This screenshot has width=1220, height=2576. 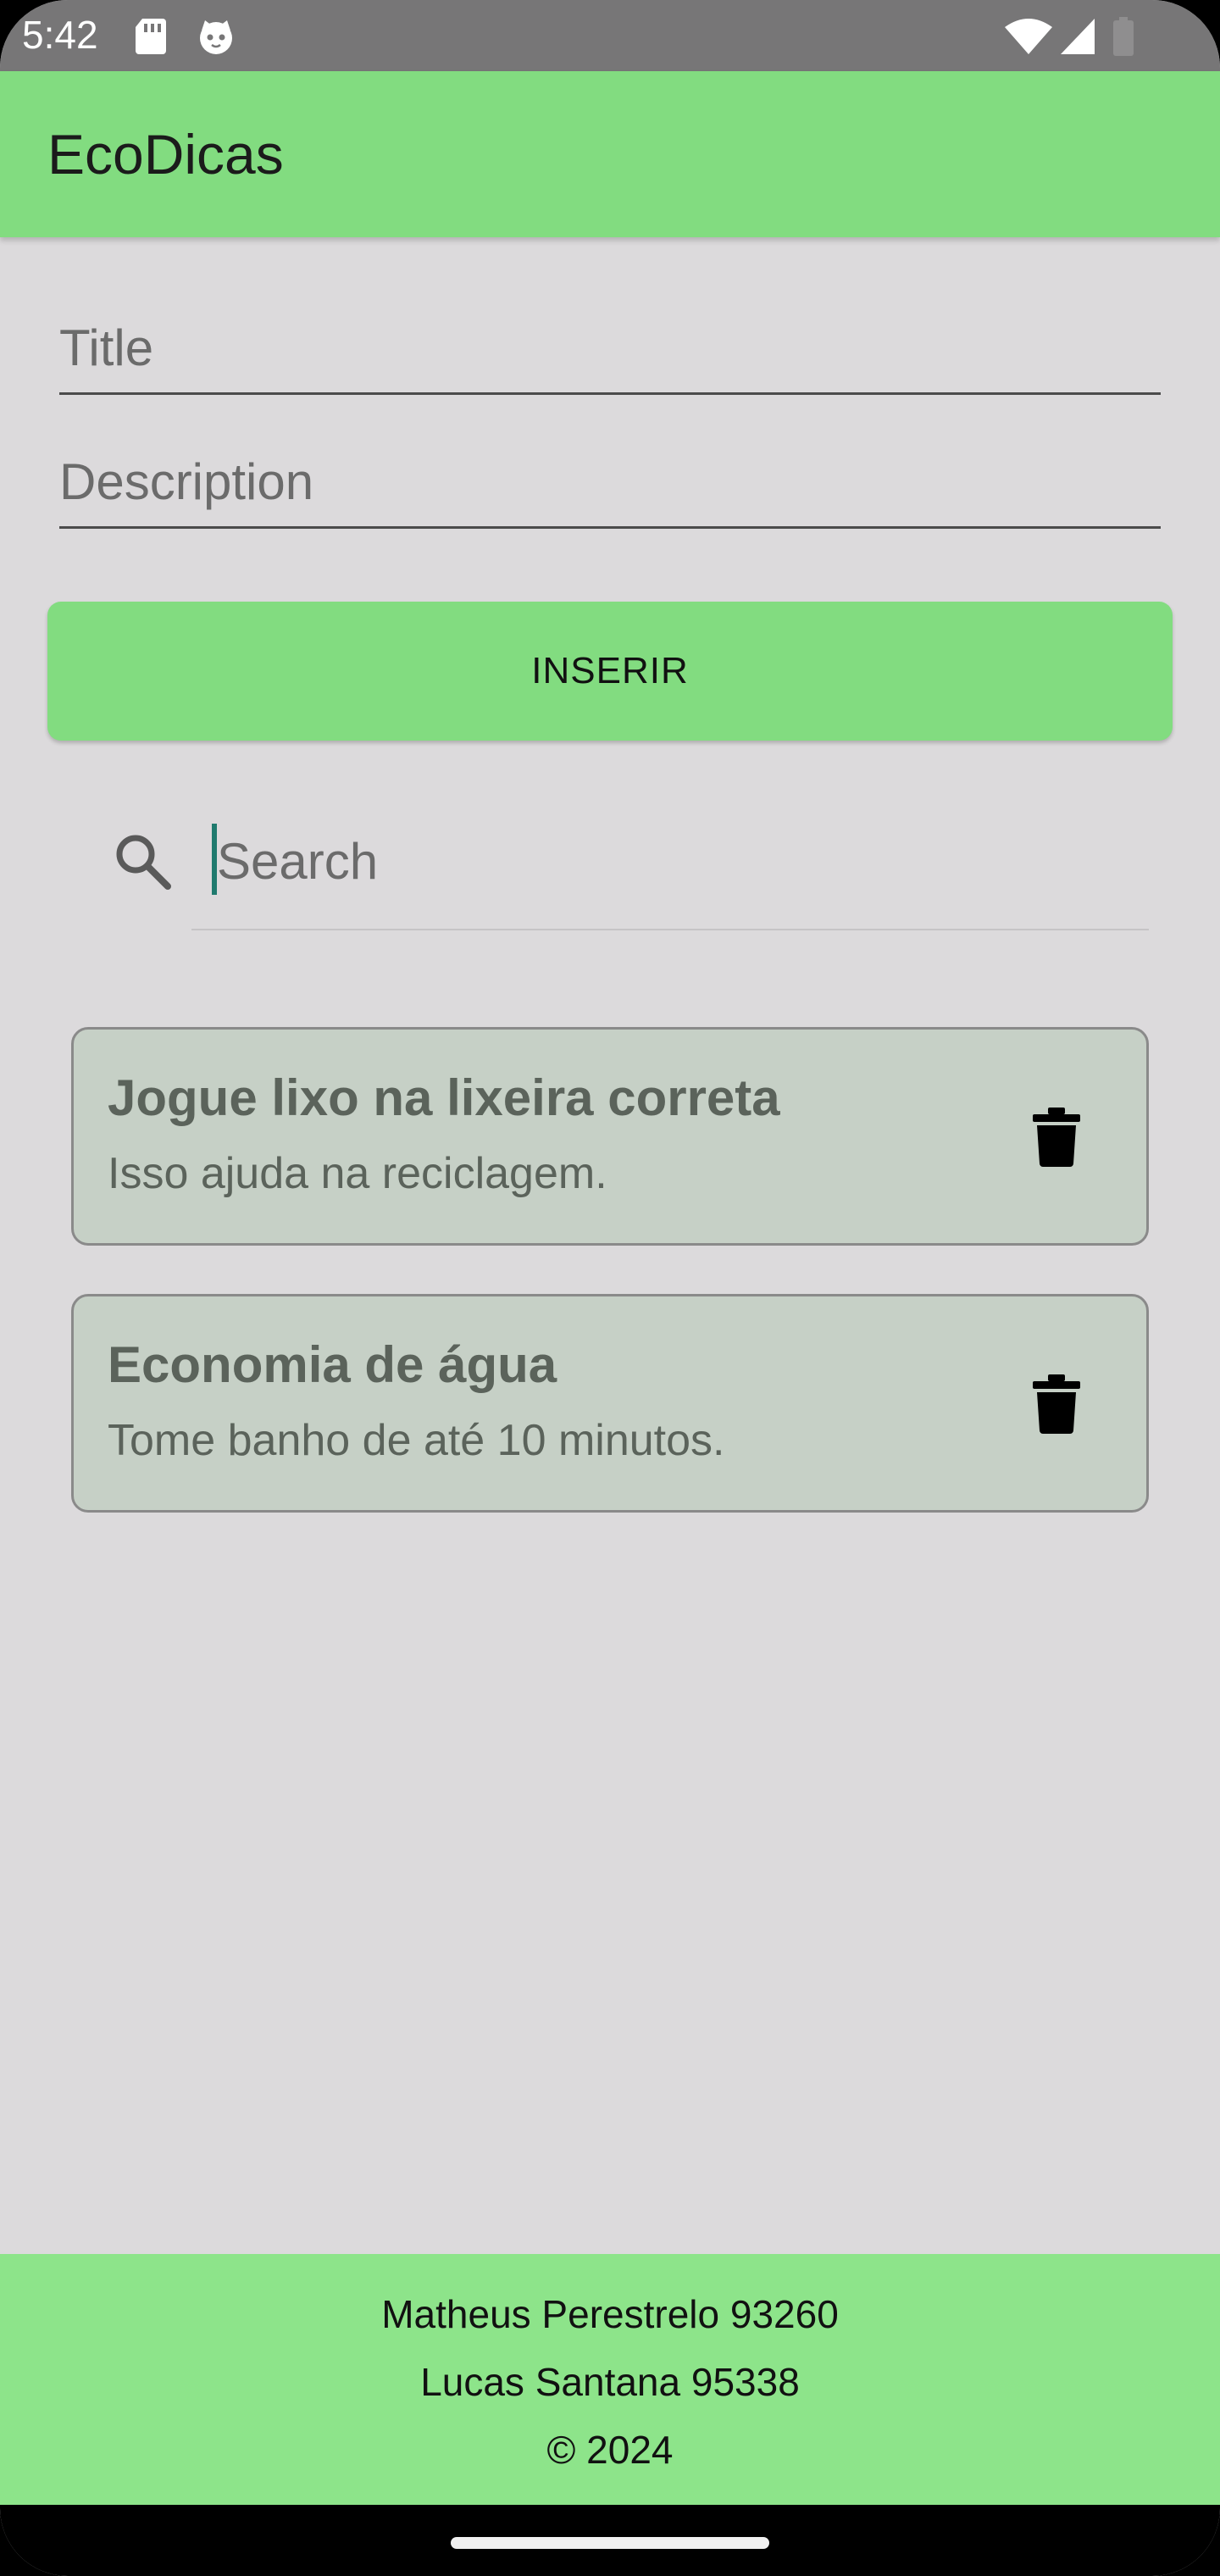 What do you see at coordinates (610, 481) in the screenshot?
I see `description-input` at bounding box center [610, 481].